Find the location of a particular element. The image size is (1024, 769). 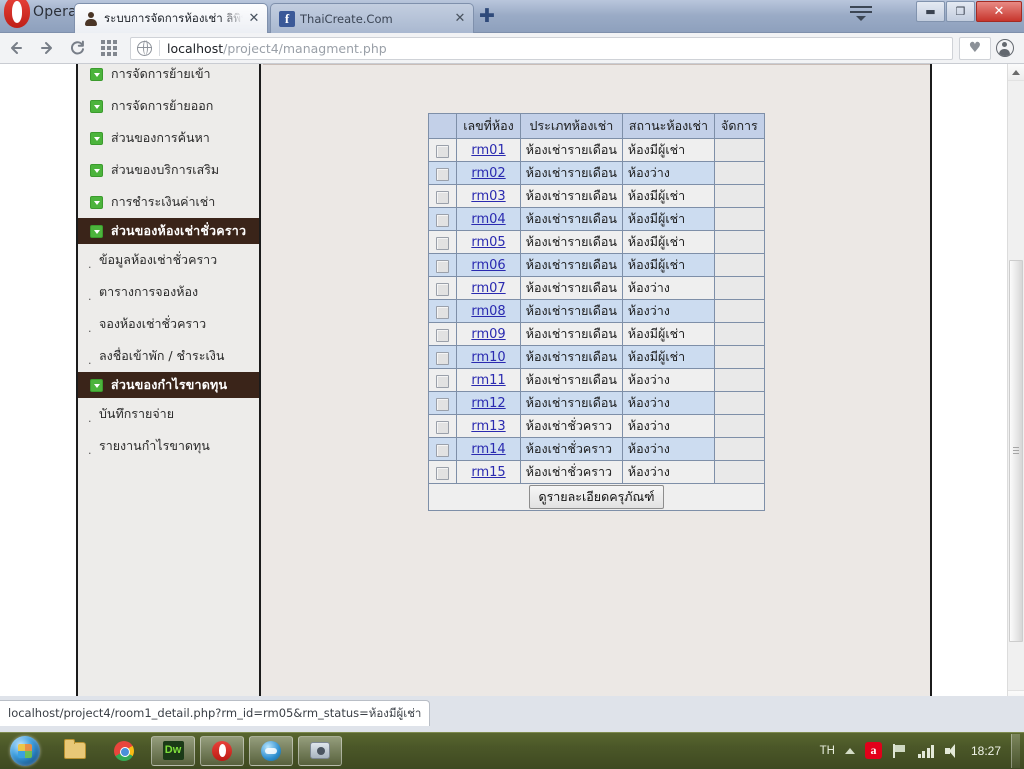

sidebar-item-move-out: การจัดการย้ายออก is located at coordinates (168, 106).